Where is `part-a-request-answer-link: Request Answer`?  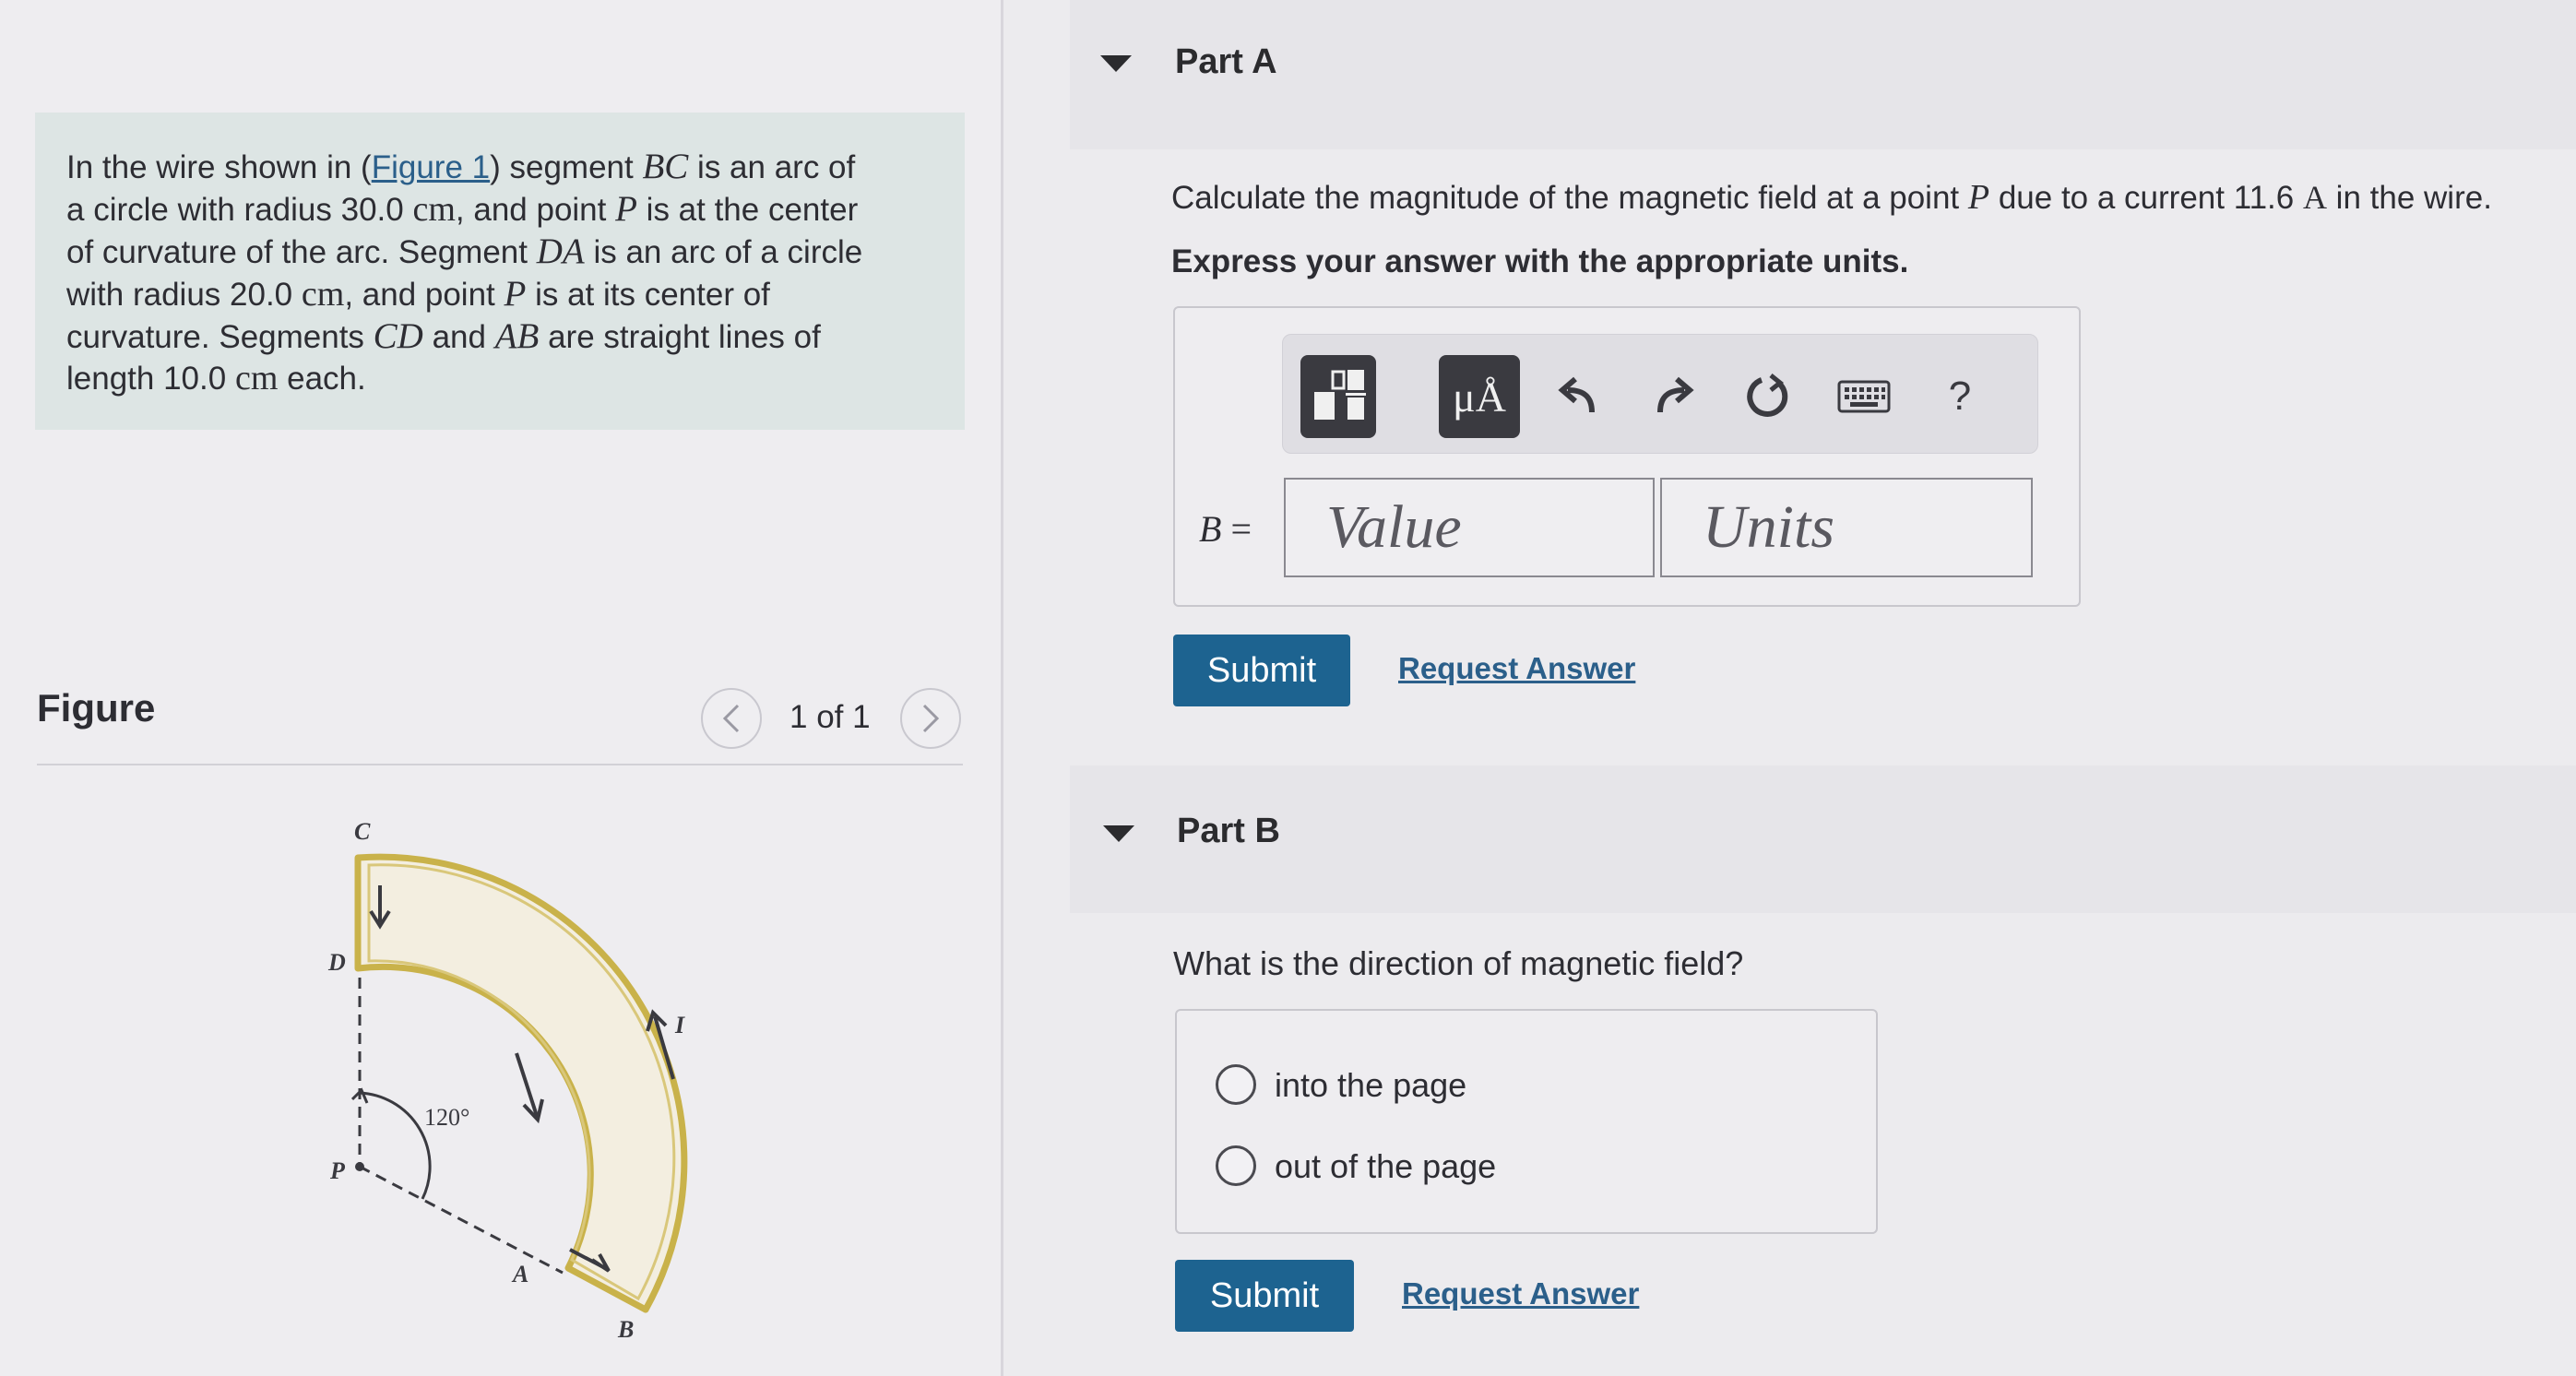 part-a-request-answer-link: Request Answer is located at coordinates (1516, 668).